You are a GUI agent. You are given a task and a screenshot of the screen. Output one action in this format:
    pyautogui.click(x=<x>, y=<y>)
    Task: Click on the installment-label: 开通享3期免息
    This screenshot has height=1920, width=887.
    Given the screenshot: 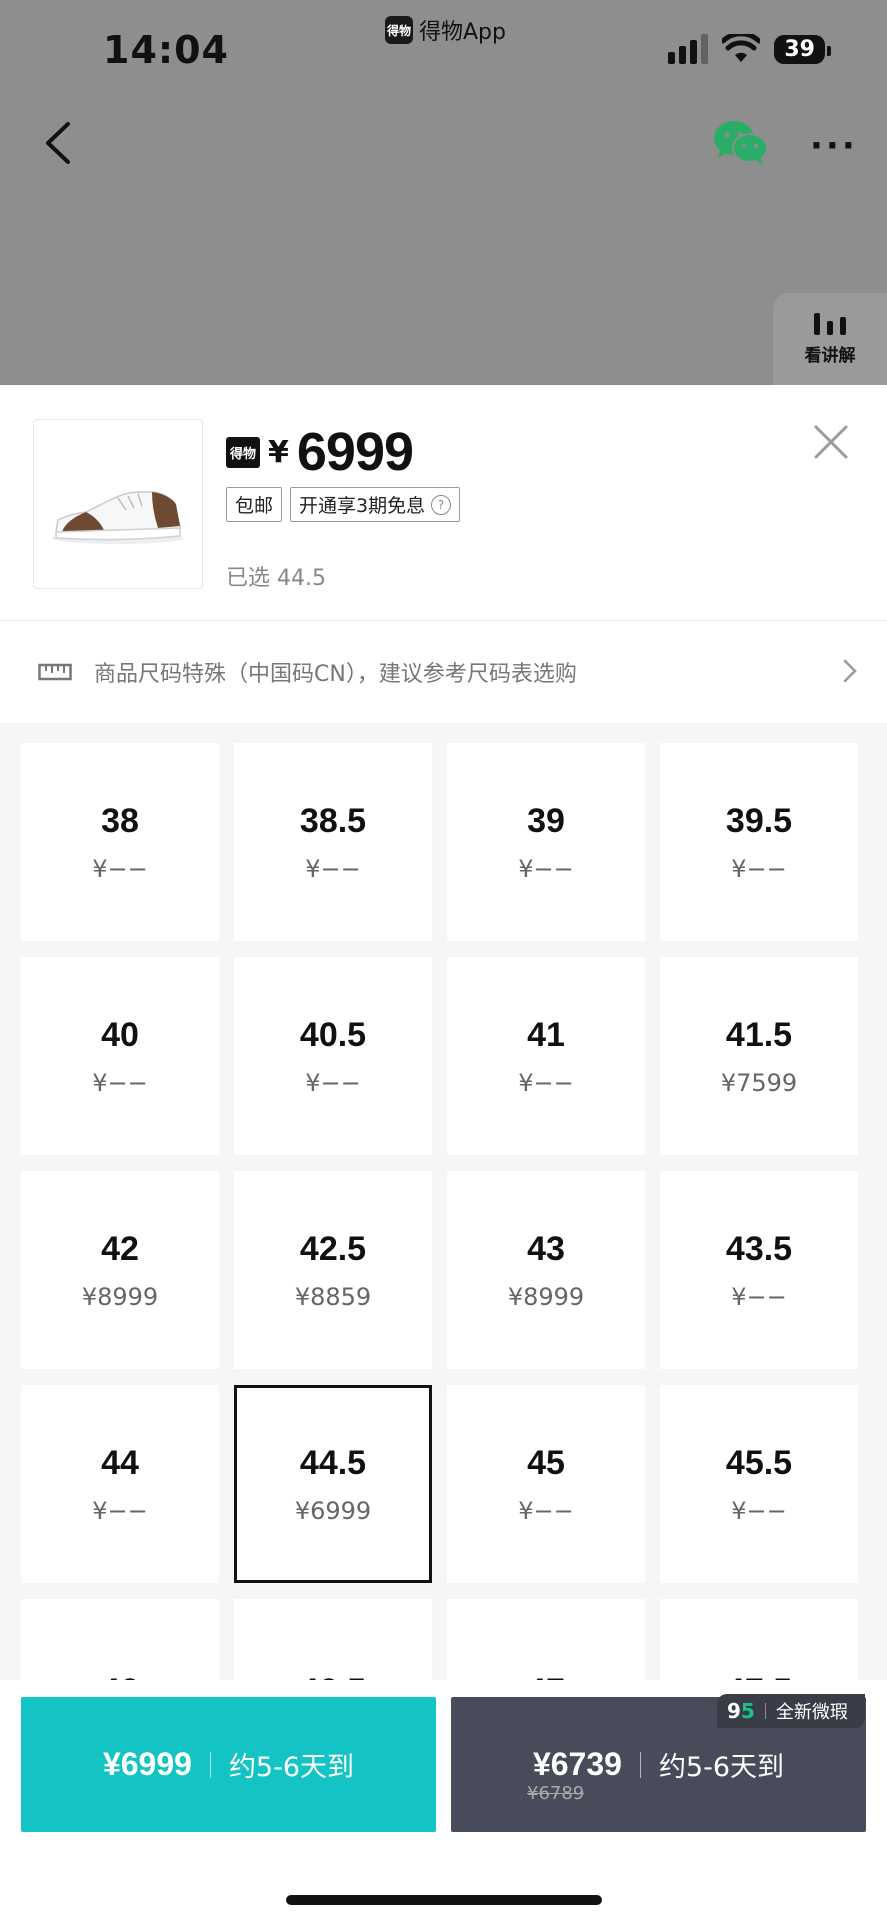 What is the action you would take?
    pyautogui.click(x=362, y=506)
    